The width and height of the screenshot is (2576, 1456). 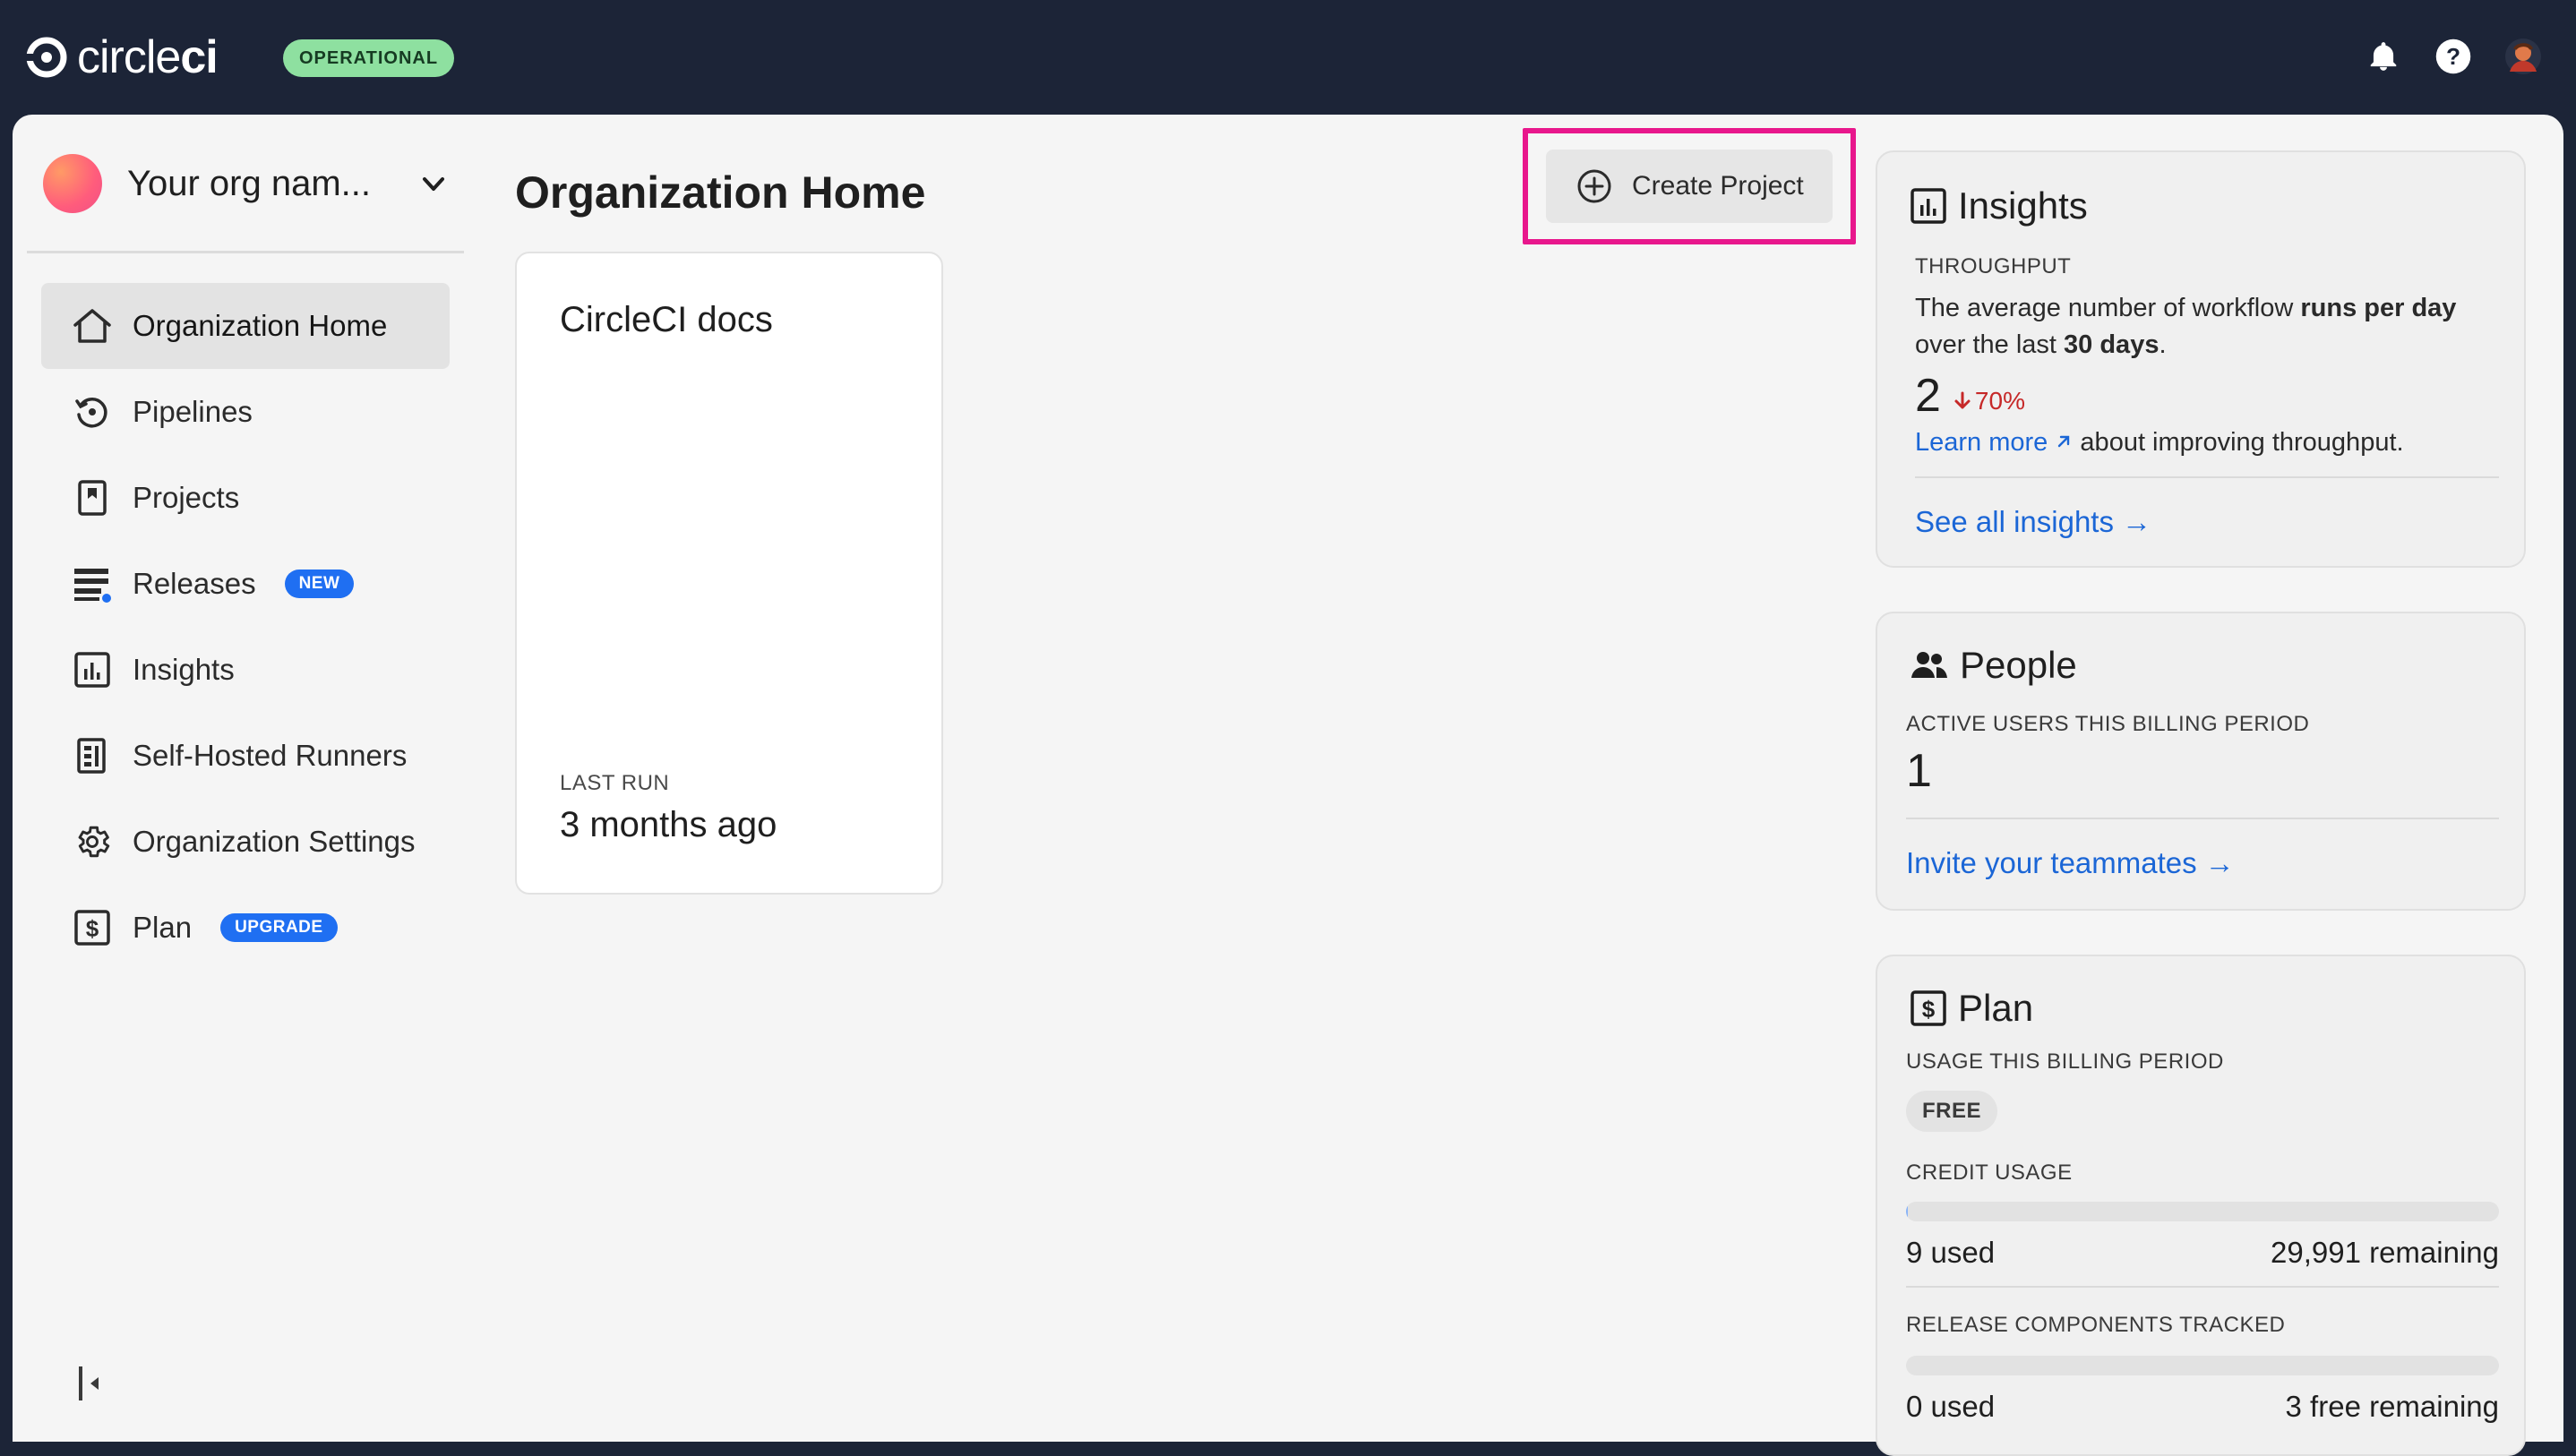 What do you see at coordinates (92, 326) in the screenshot?
I see `home-icon` at bounding box center [92, 326].